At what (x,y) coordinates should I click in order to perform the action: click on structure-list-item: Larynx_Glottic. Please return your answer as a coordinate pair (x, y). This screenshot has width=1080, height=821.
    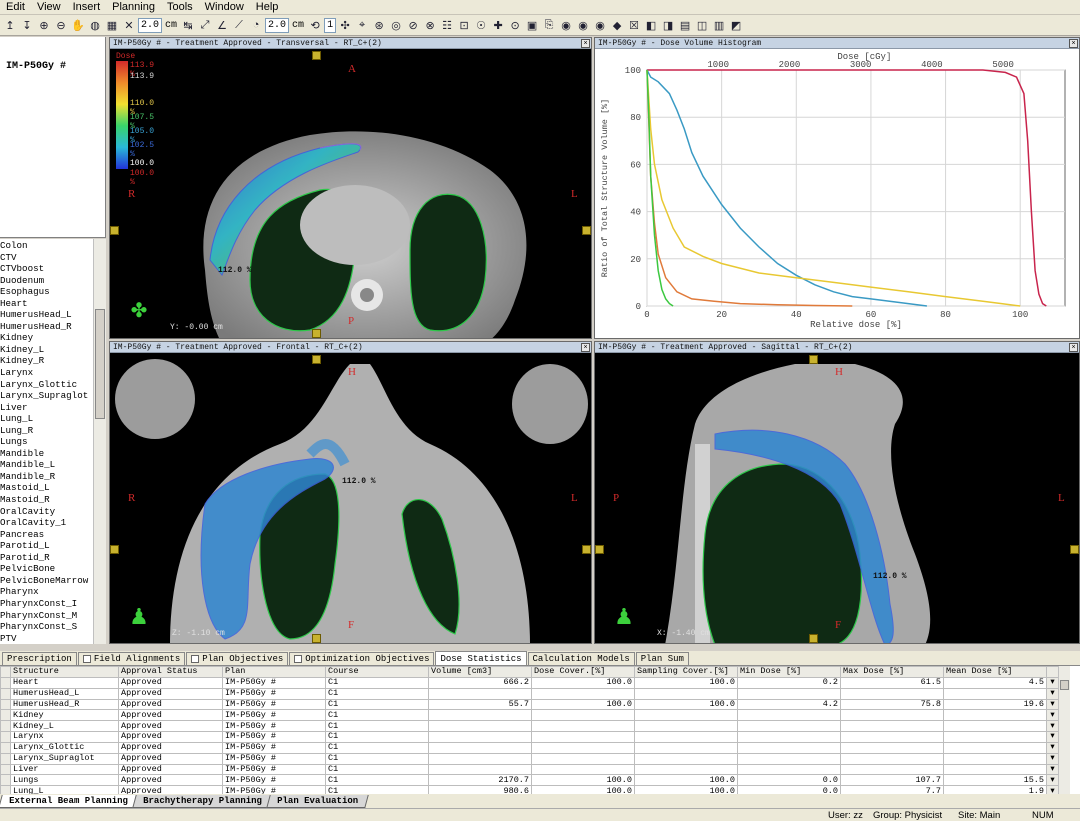
    Looking at the image, I should click on (46, 385).